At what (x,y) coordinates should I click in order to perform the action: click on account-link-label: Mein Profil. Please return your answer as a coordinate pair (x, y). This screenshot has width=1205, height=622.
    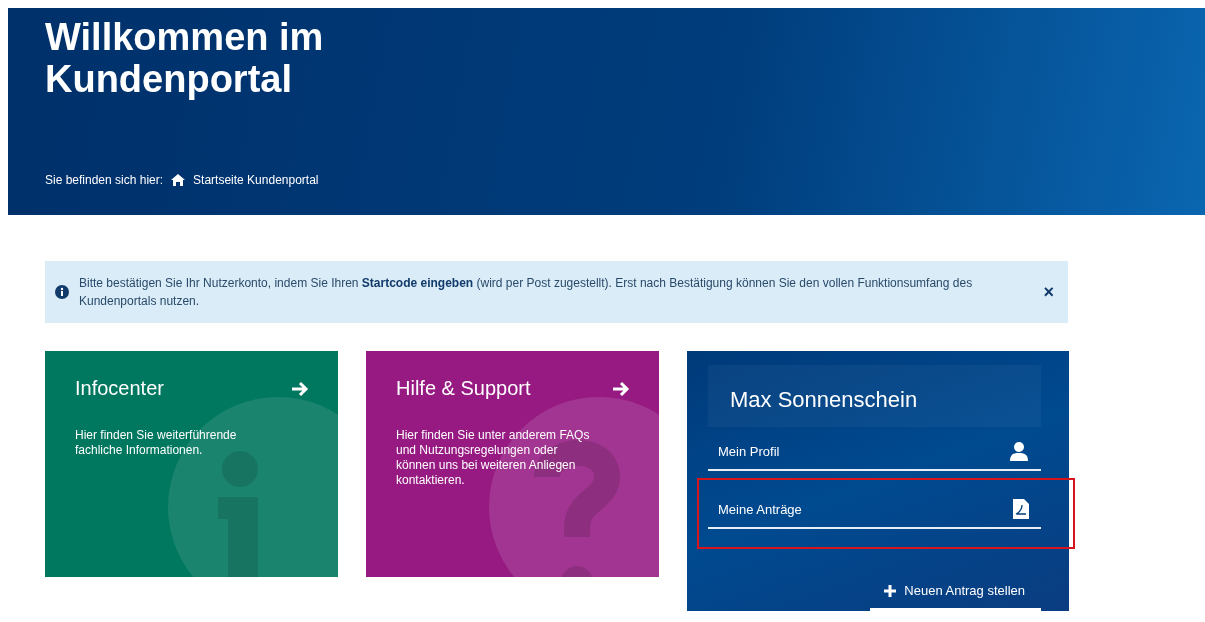
    Looking at the image, I should click on (749, 451).